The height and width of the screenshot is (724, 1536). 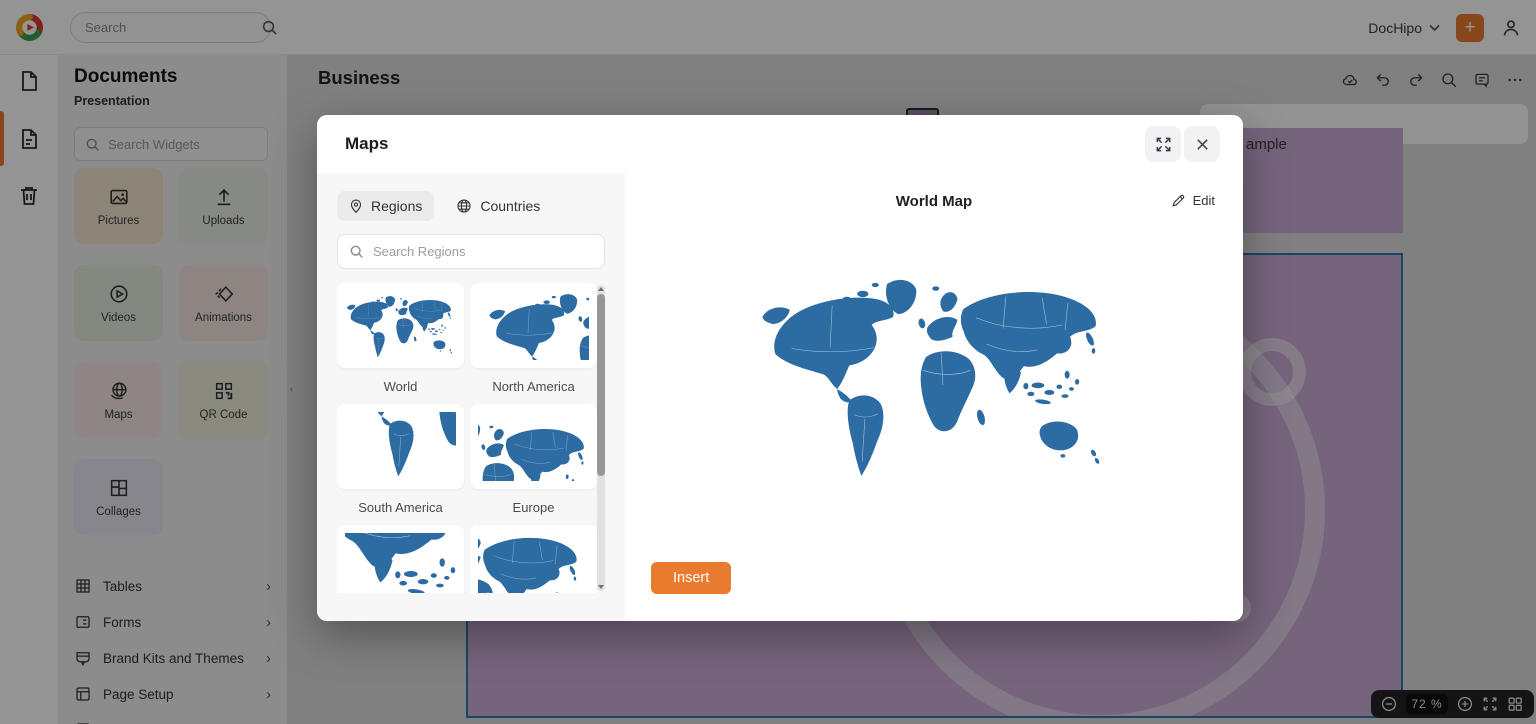 I want to click on map-pin-icon, so click(x=356, y=206).